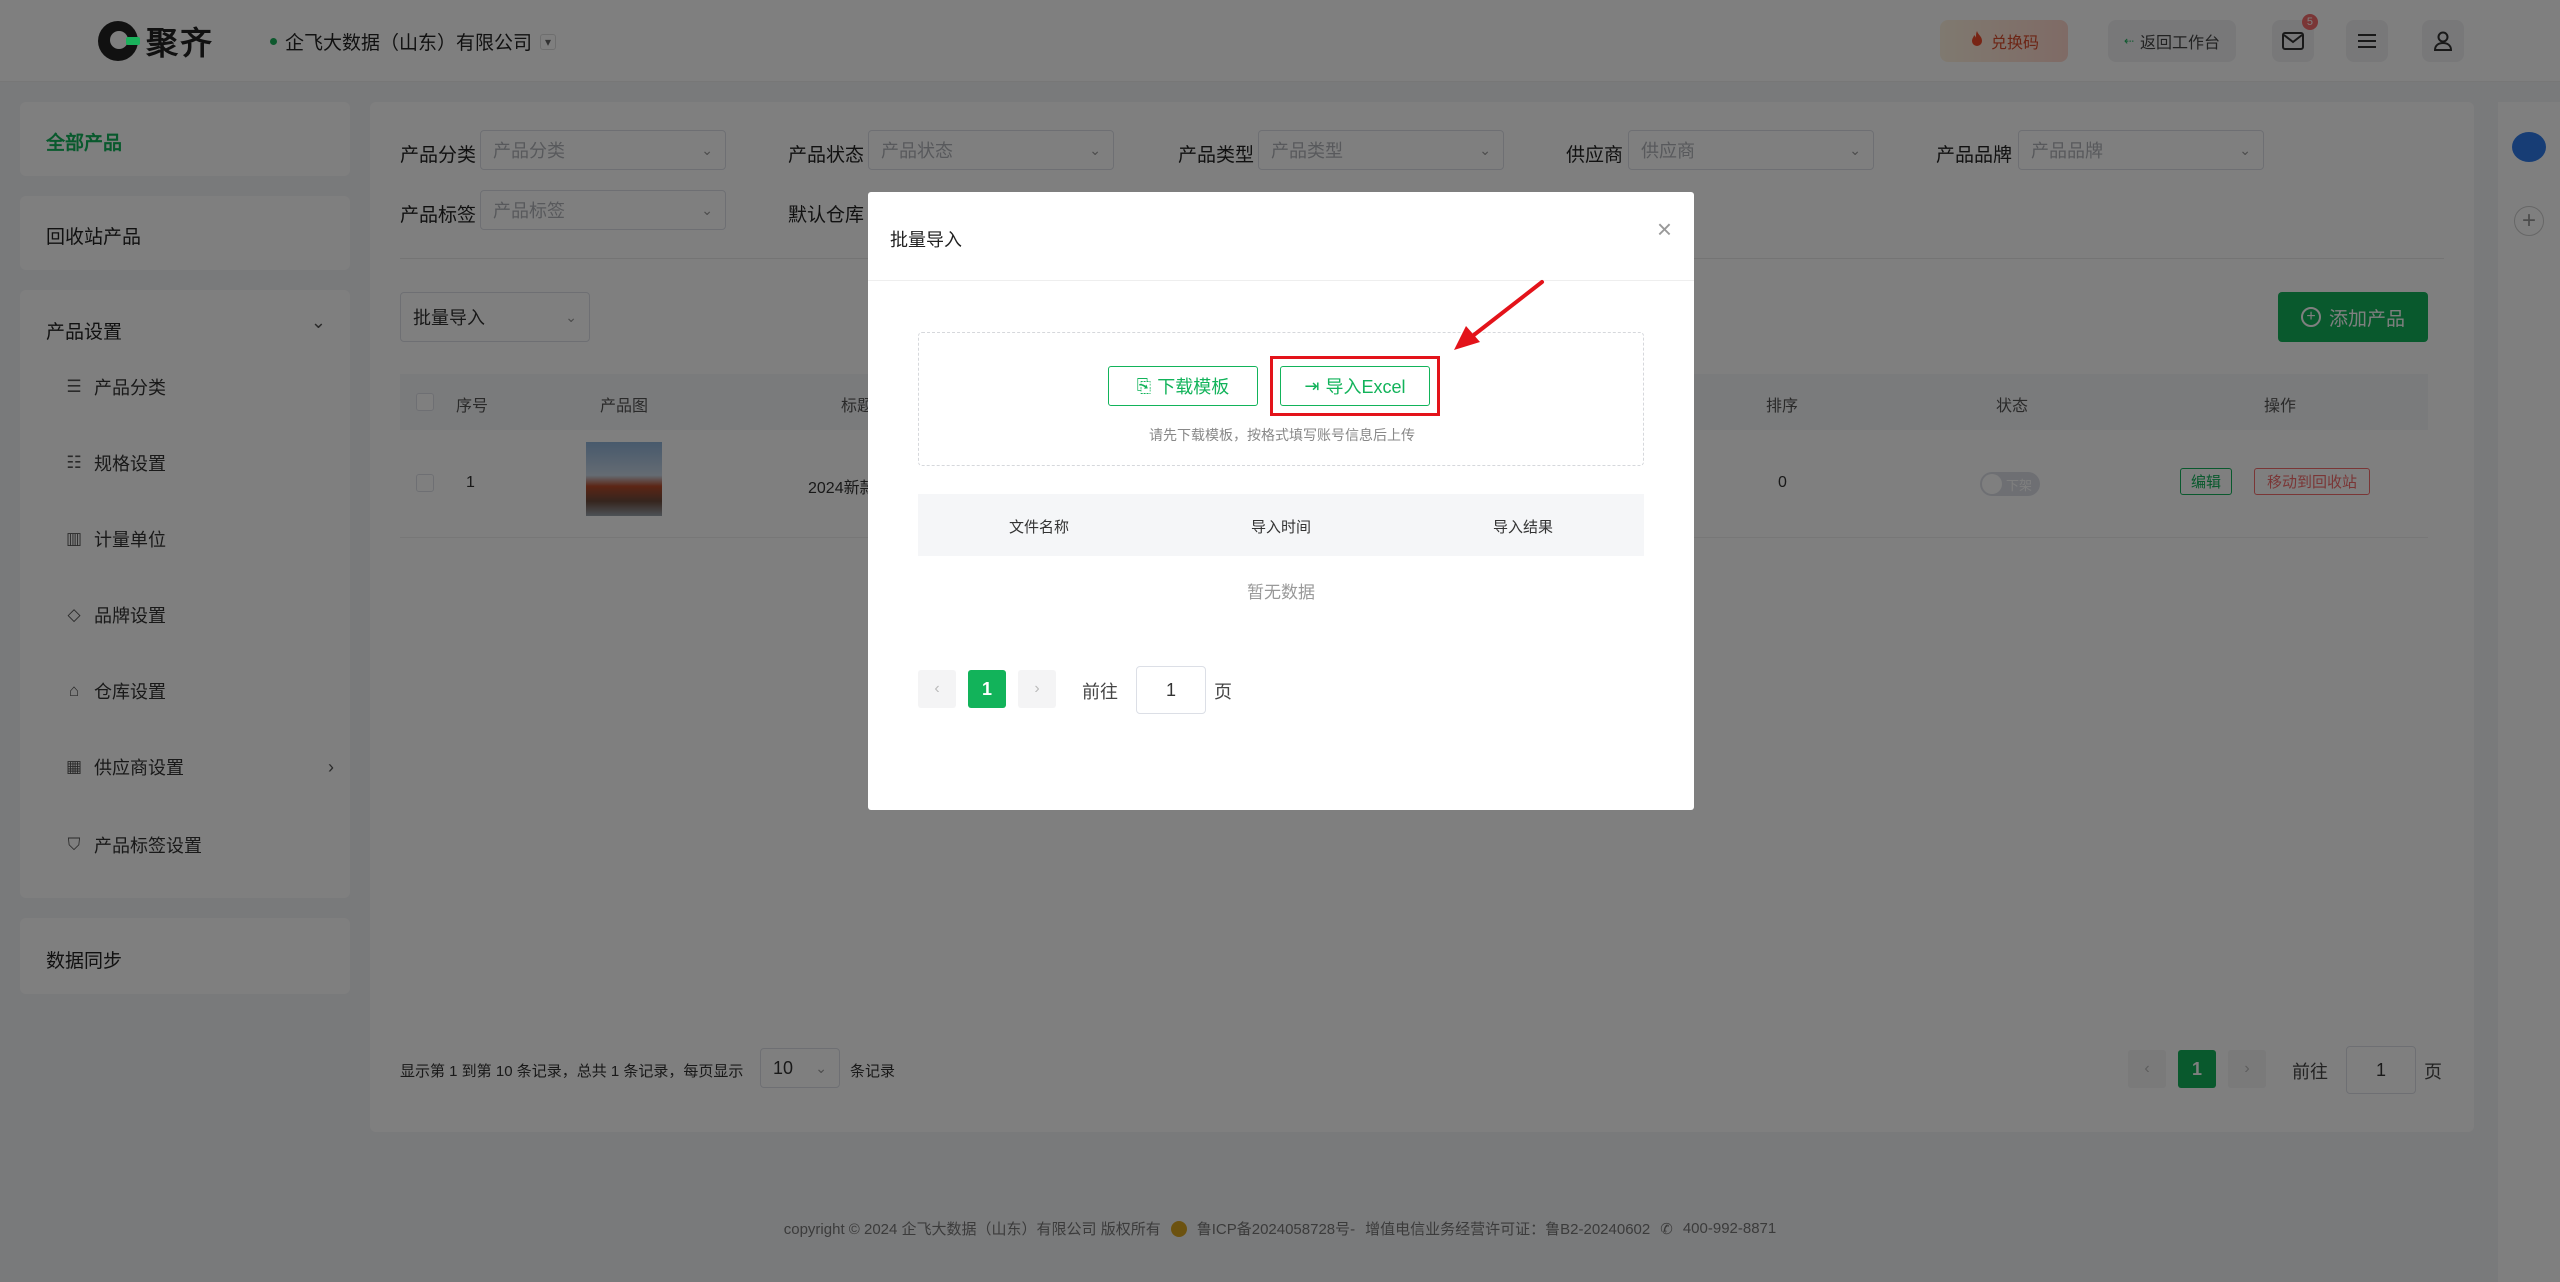 Image resolution: width=2560 pixels, height=1282 pixels. Describe the element at coordinates (987, 689) in the screenshot. I see `dialog-page-number-current: 1` at that location.